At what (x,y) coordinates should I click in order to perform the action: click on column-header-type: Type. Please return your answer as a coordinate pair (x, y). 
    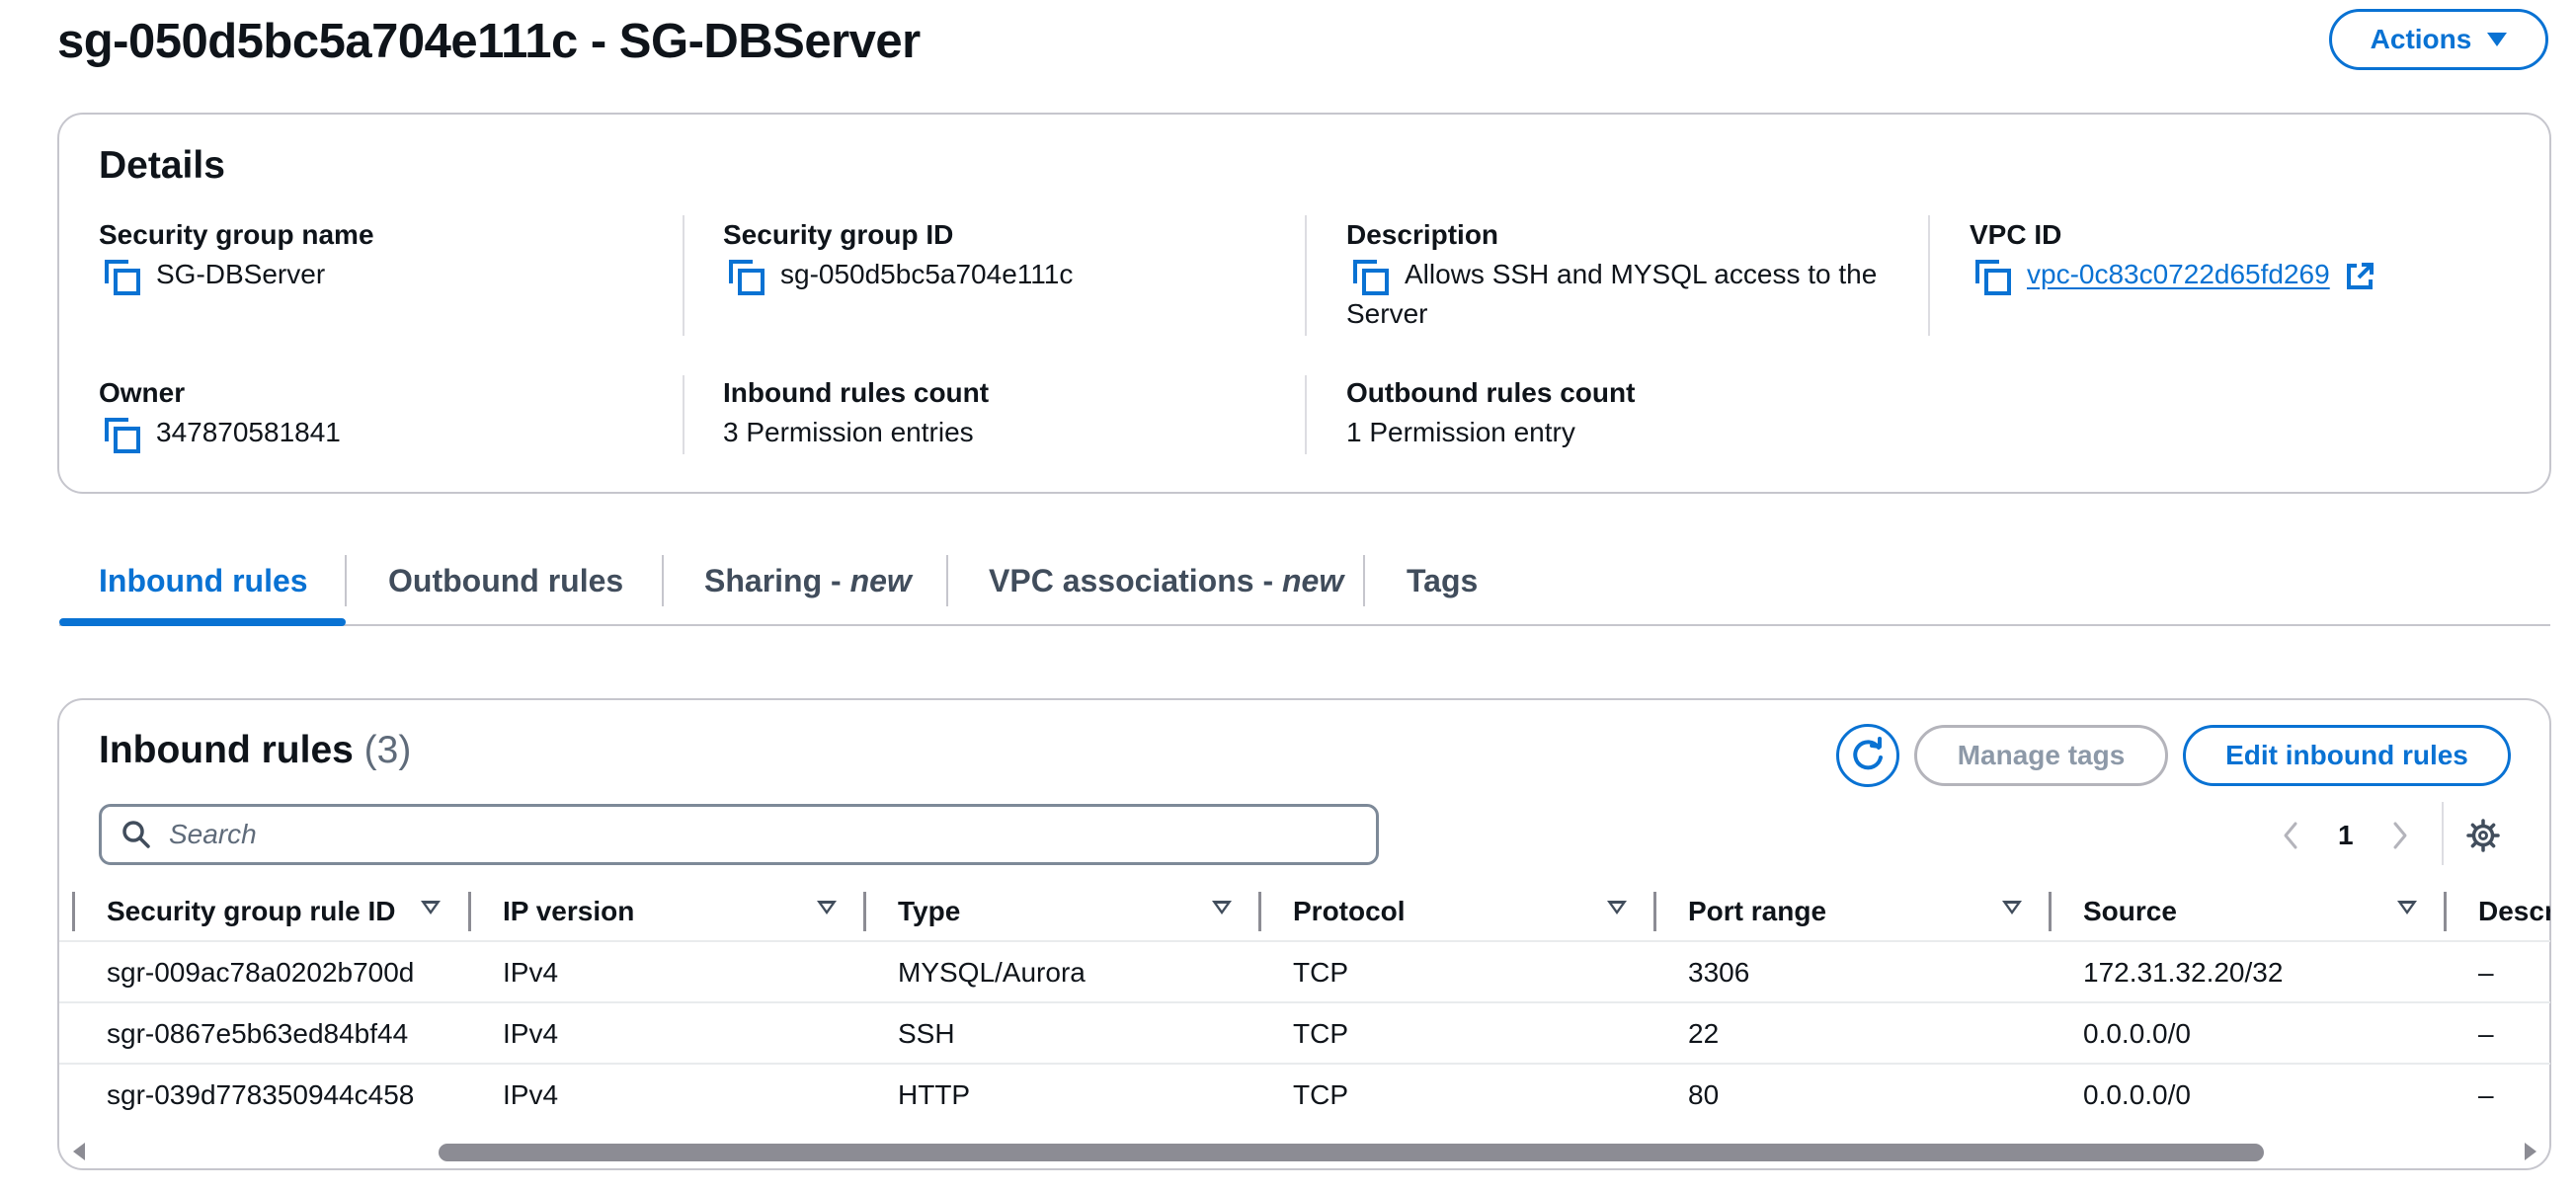
    Looking at the image, I should click on (929, 911).